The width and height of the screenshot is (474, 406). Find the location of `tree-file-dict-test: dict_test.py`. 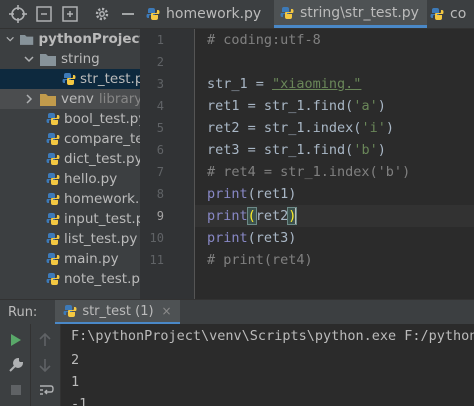

tree-file-dict-test: dict_test.py is located at coordinates (70, 159).